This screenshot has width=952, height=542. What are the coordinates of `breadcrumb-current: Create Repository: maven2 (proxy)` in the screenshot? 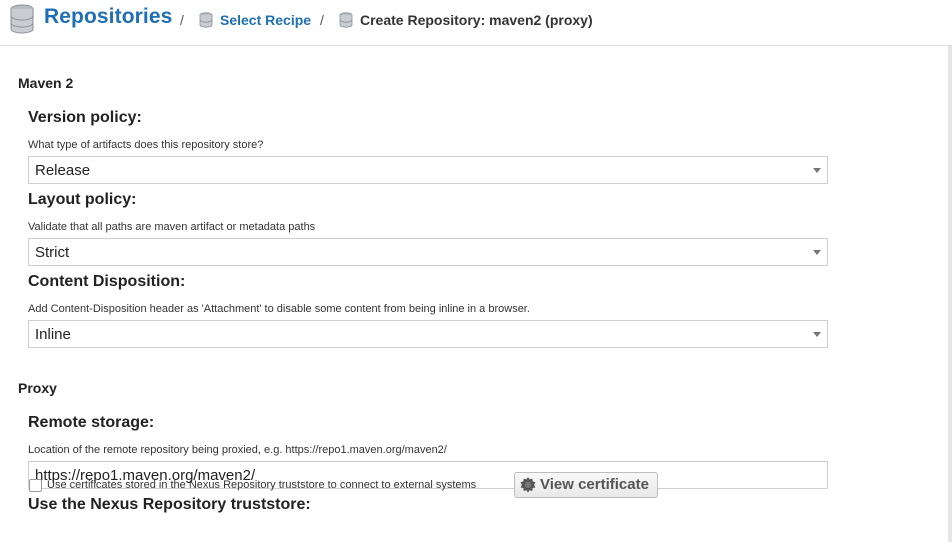 It's located at (476, 20).